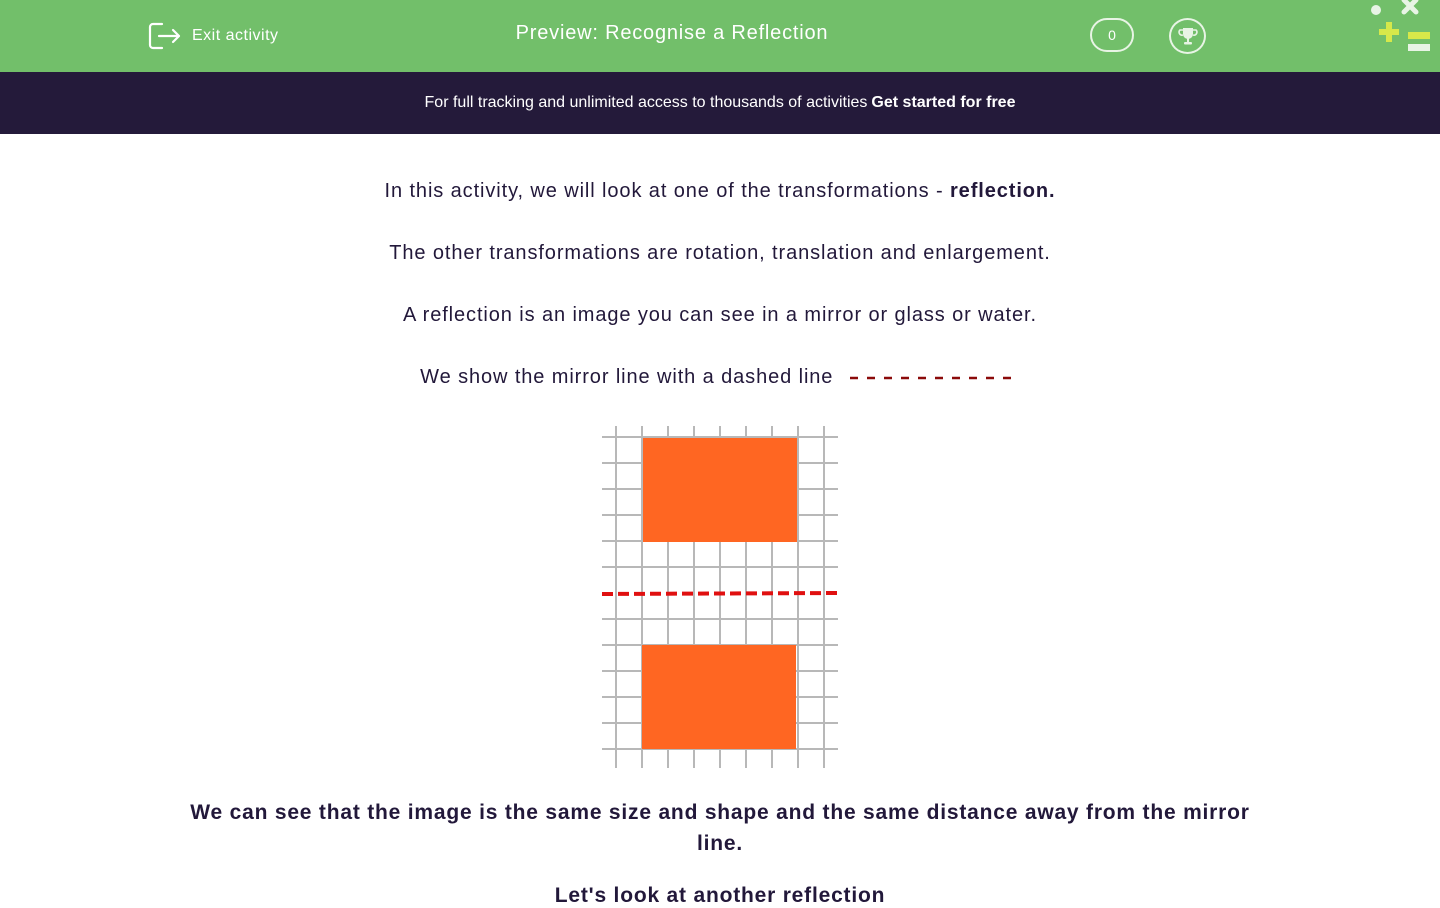 This screenshot has width=1440, height=908. Describe the element at coordinates (1002, 191) in the screenshot. I see `intro-bold-term: reflection.` at that location.